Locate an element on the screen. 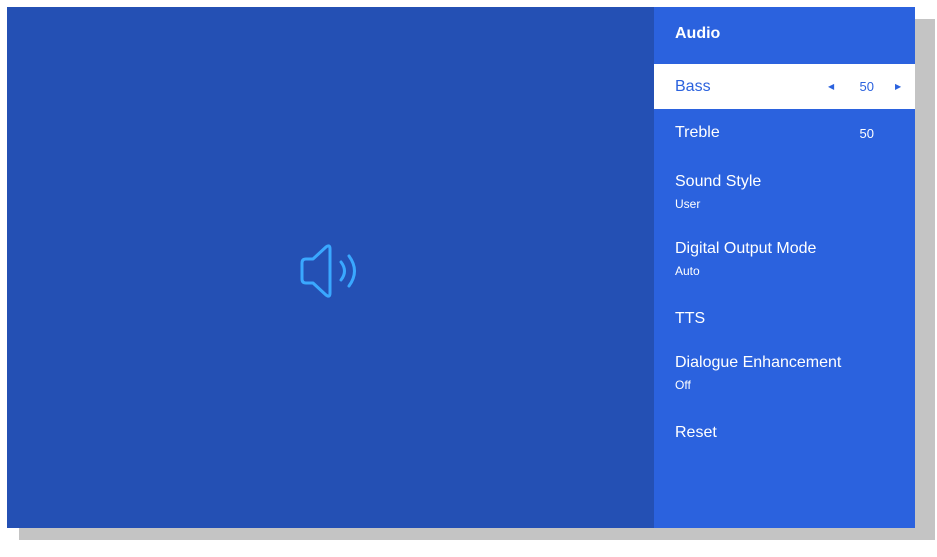 This screenshot has height=557, width=937. tts-label: TTS is located at coordinates (690, 318).